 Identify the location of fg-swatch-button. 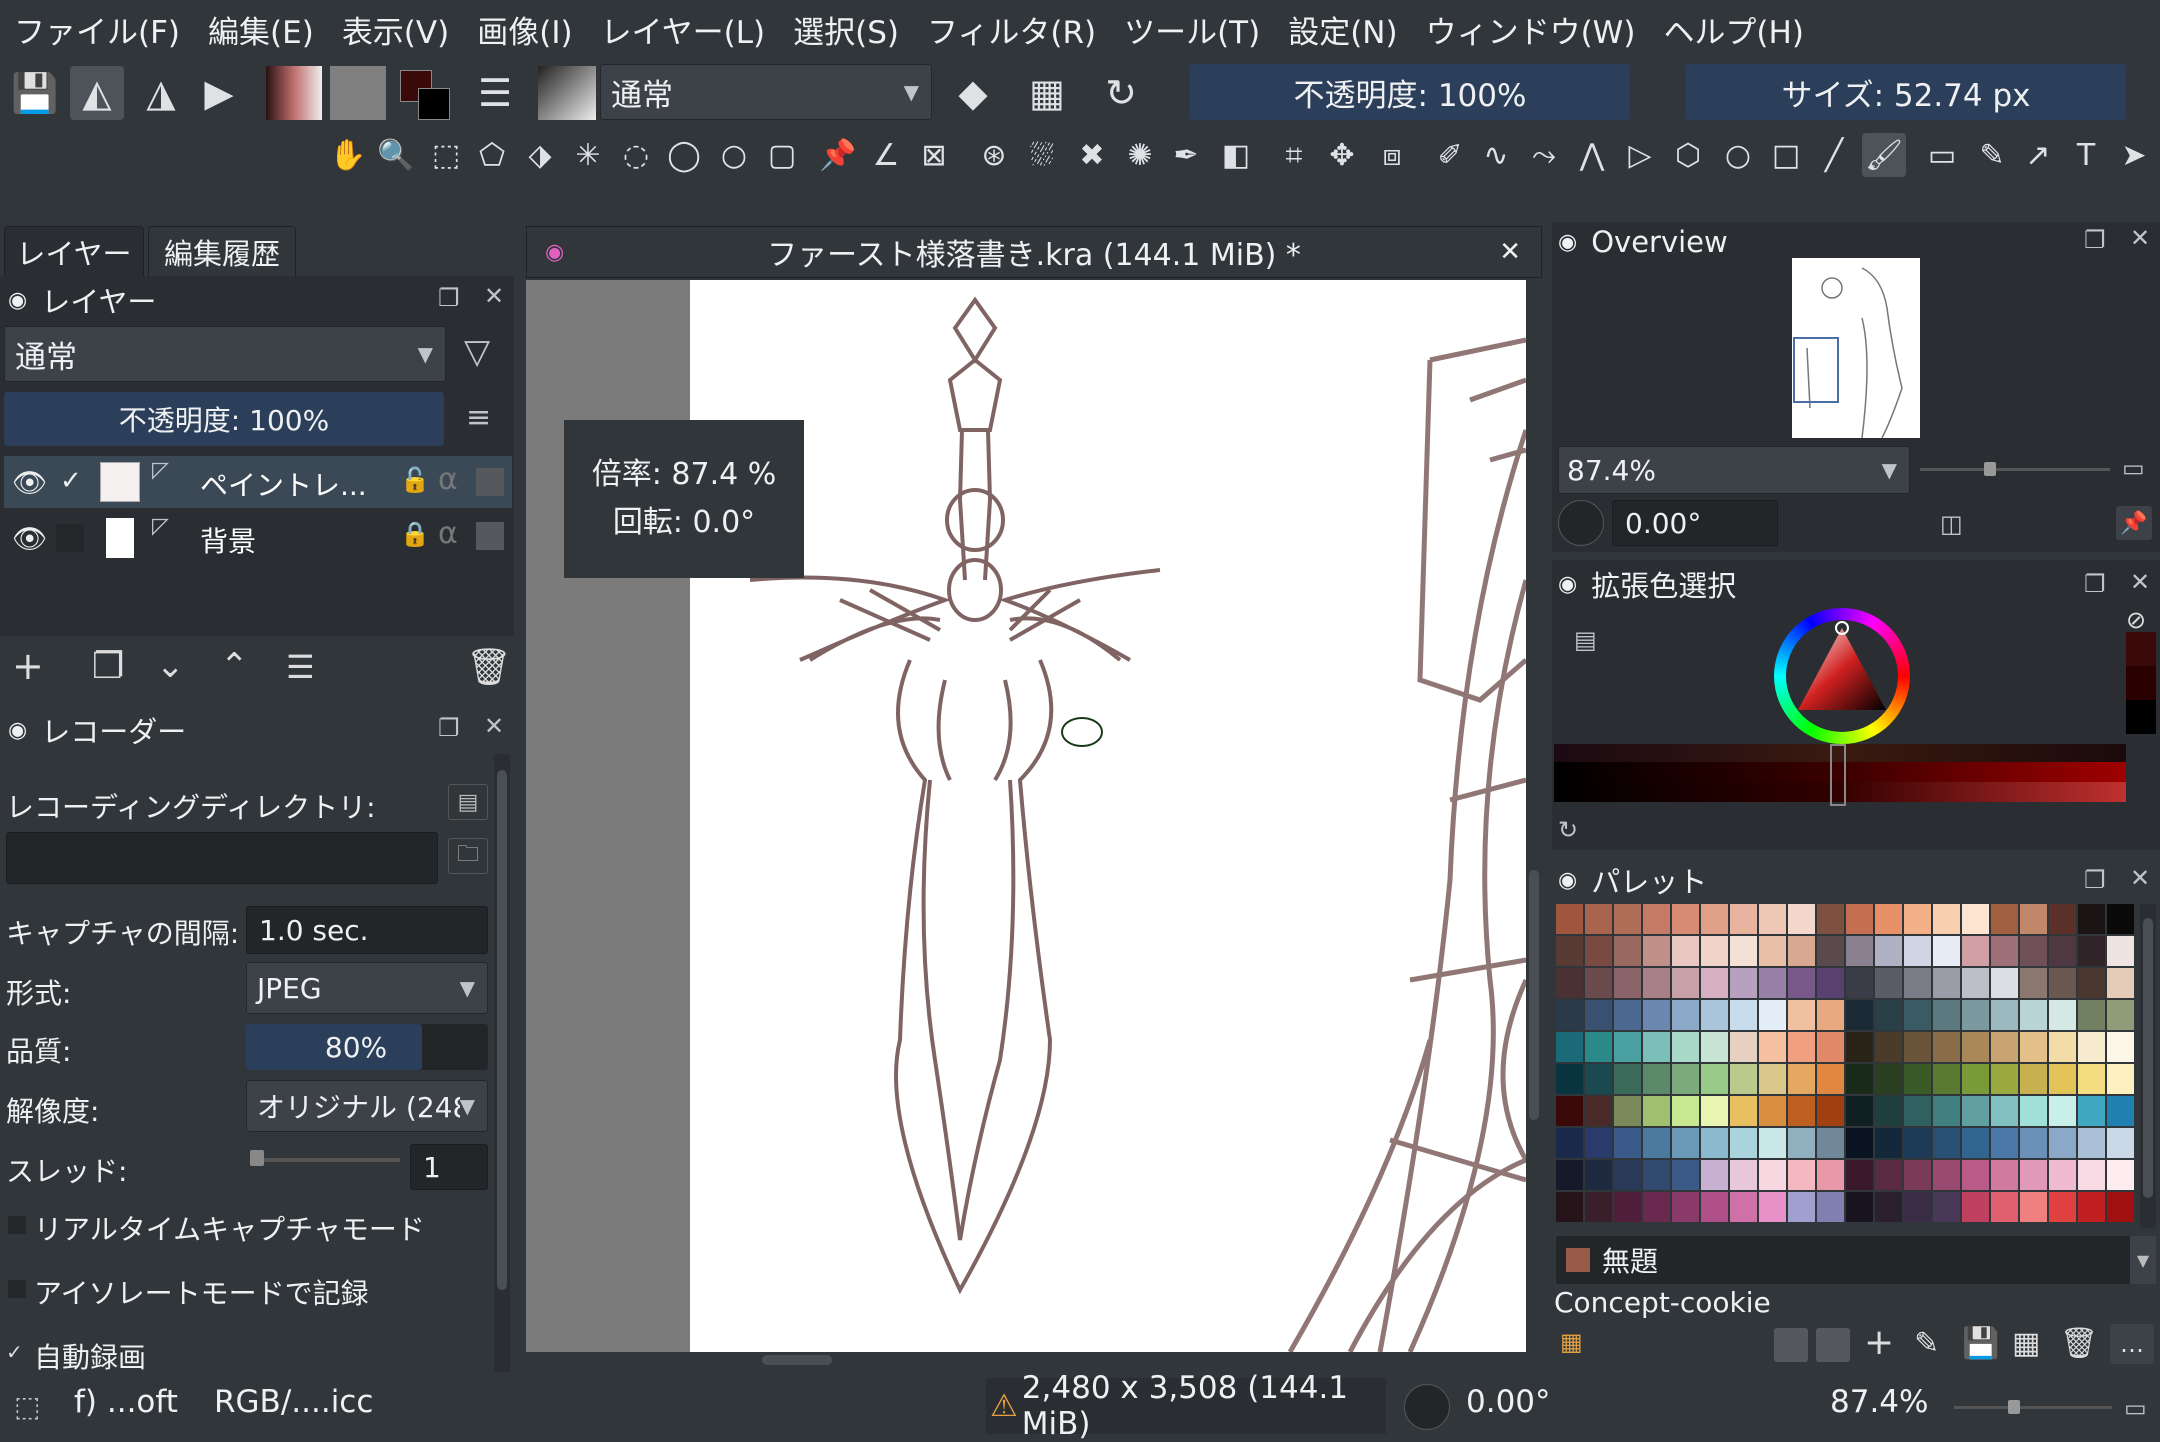
(1791, 1345).